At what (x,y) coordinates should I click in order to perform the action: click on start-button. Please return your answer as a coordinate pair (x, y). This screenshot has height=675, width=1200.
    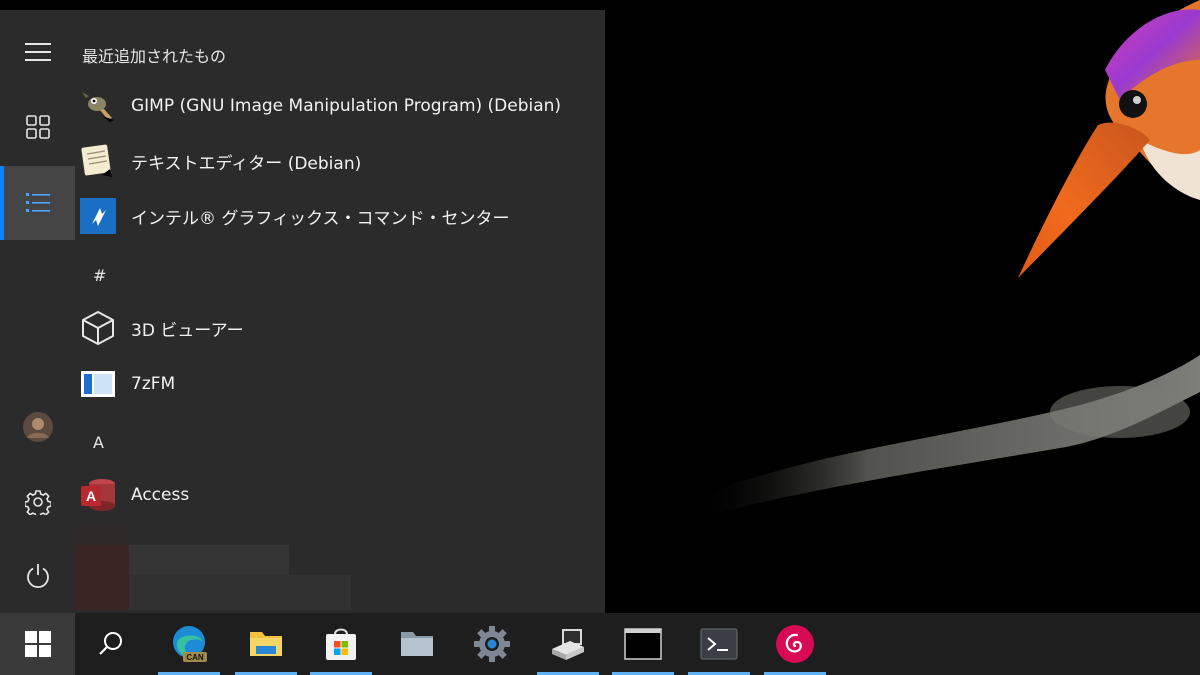
    Looking at the image, I should click on (37, 644).